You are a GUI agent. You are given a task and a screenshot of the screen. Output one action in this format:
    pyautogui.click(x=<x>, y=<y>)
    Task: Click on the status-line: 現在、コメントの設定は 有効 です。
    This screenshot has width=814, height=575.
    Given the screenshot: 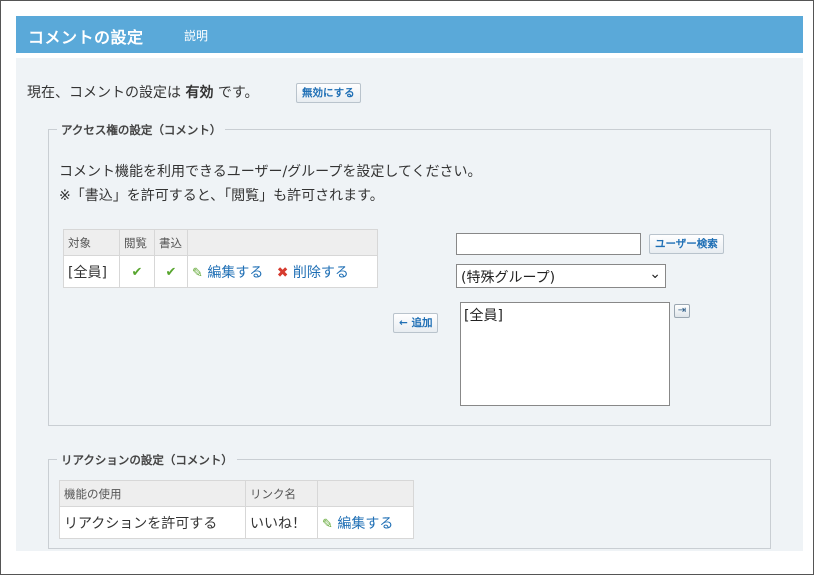 What is the action you would take?
    pyautogui.click(x=143, y=92)
    